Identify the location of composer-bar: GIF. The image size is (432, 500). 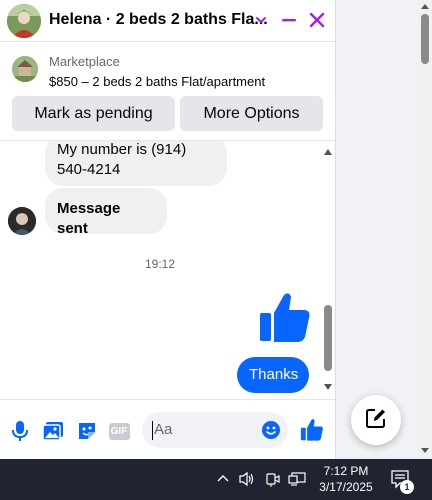
(167, 429).